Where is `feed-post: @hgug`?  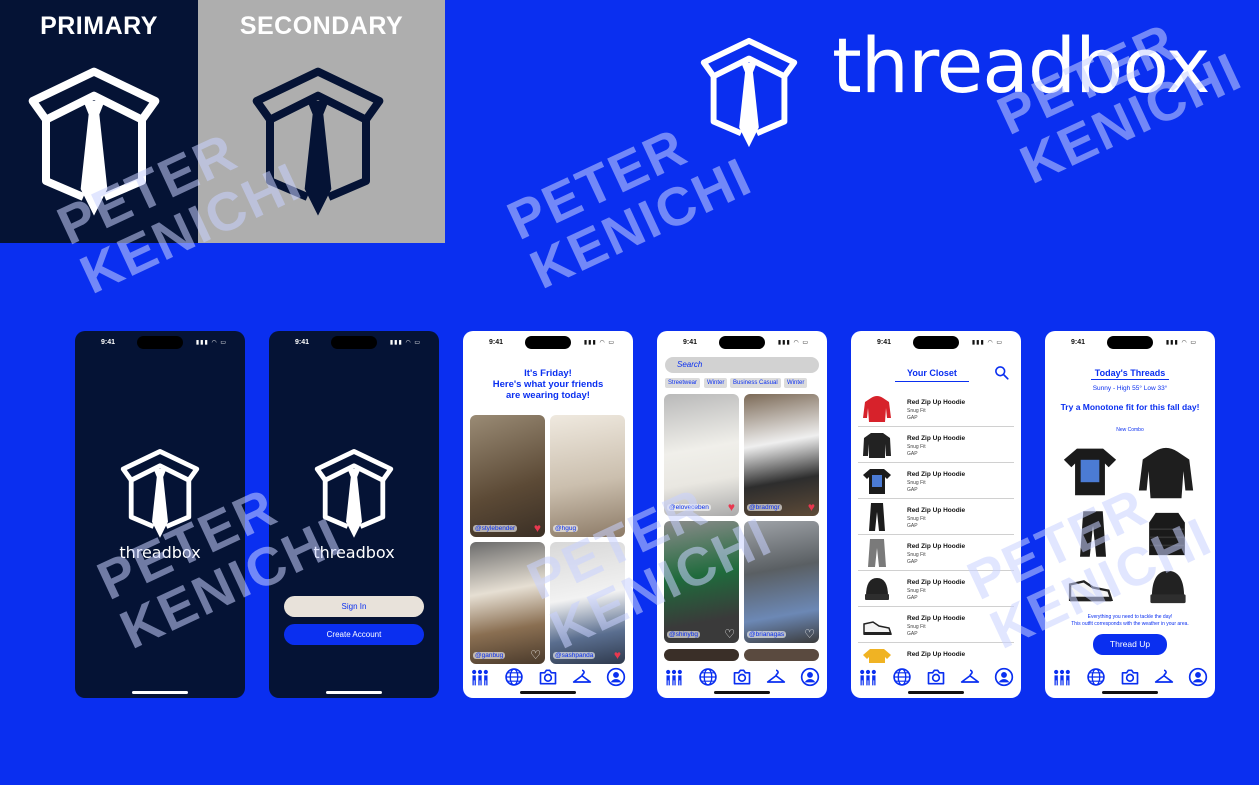
feed-post: @hgug is located at coordinates (587, 476).